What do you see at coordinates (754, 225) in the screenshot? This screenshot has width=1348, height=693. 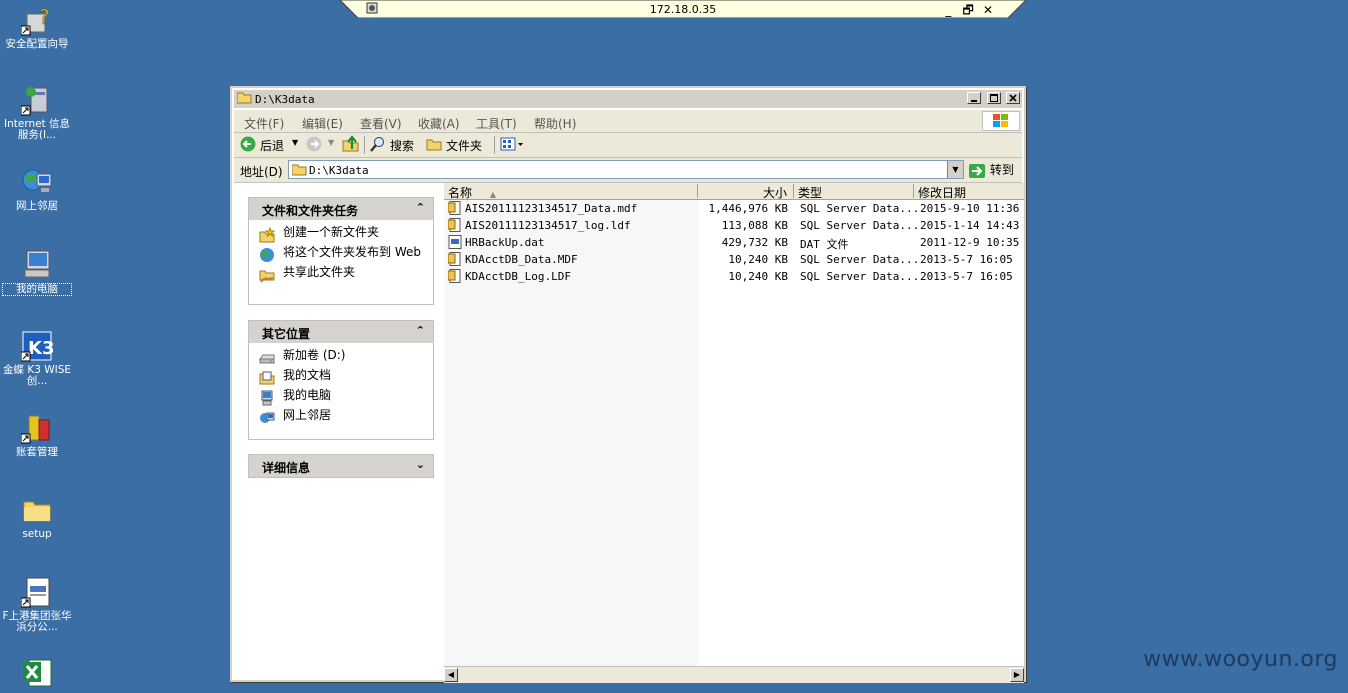 I see `file-size: 113,088 KB` at bounding box center [754, 225].